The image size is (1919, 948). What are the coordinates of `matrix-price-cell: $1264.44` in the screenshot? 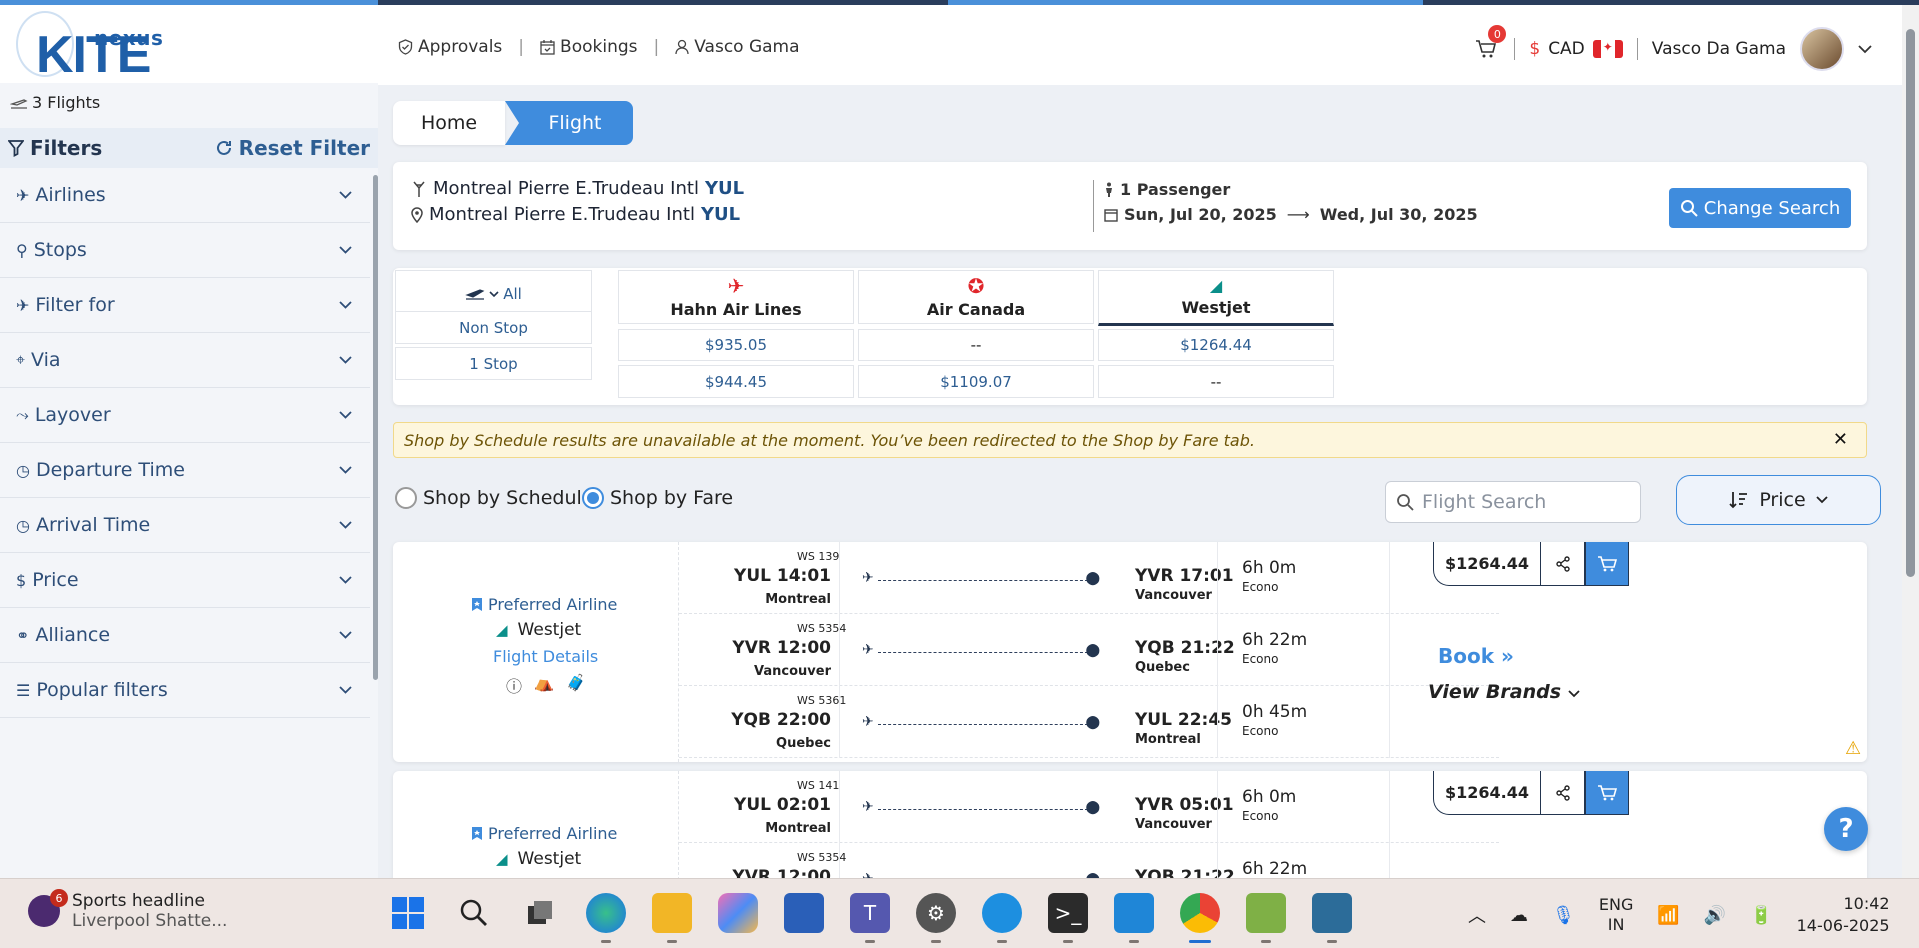 It's located at (1216, 345).